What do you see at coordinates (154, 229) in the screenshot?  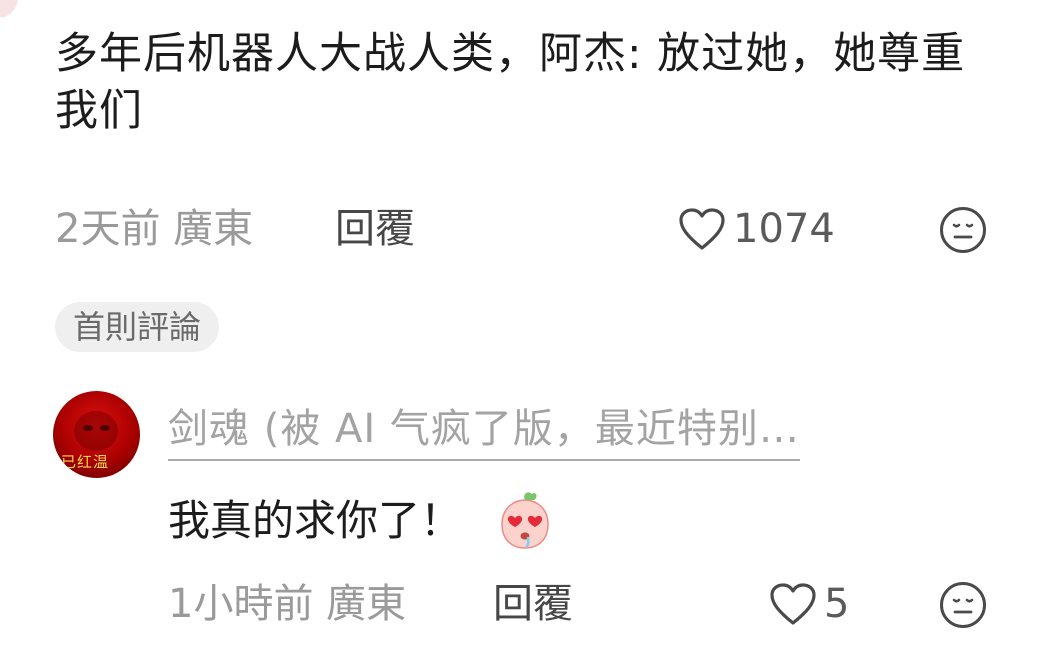 I see `comment-time-location: 2天前 廣東` at bounding box center [154, 229].